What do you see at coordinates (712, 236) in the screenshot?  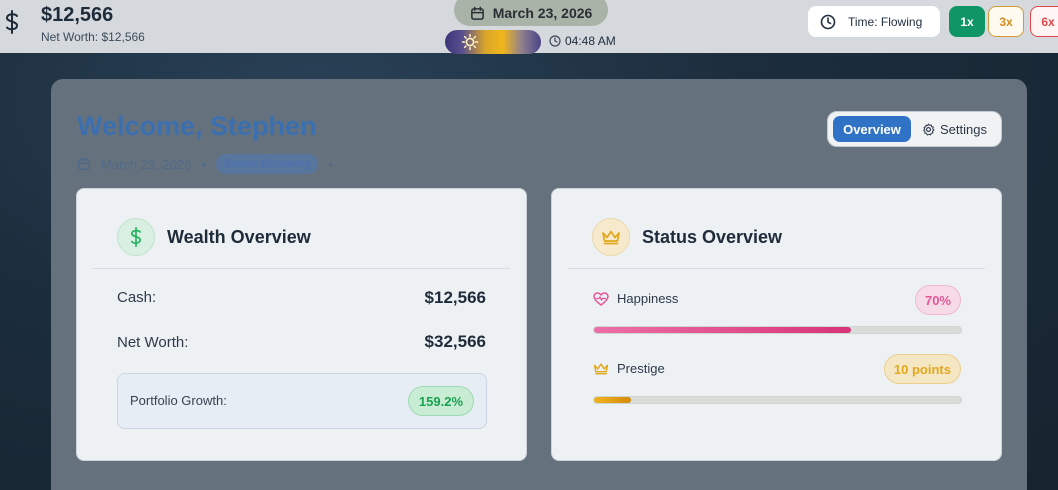 I see `status-card-title: Status Overview` at bounding box center [712, 236].